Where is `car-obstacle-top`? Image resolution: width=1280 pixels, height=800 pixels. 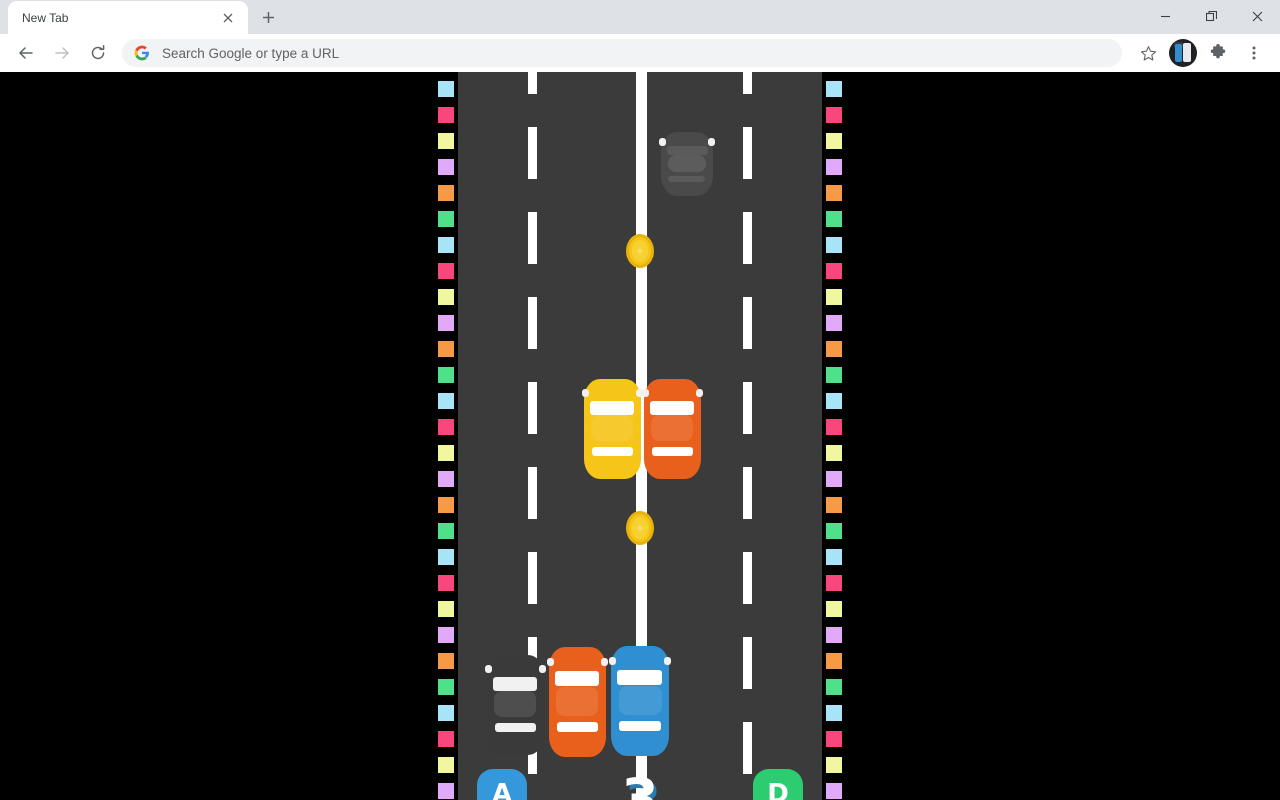 car-obstacle-top is located at coordinates (687, 164).